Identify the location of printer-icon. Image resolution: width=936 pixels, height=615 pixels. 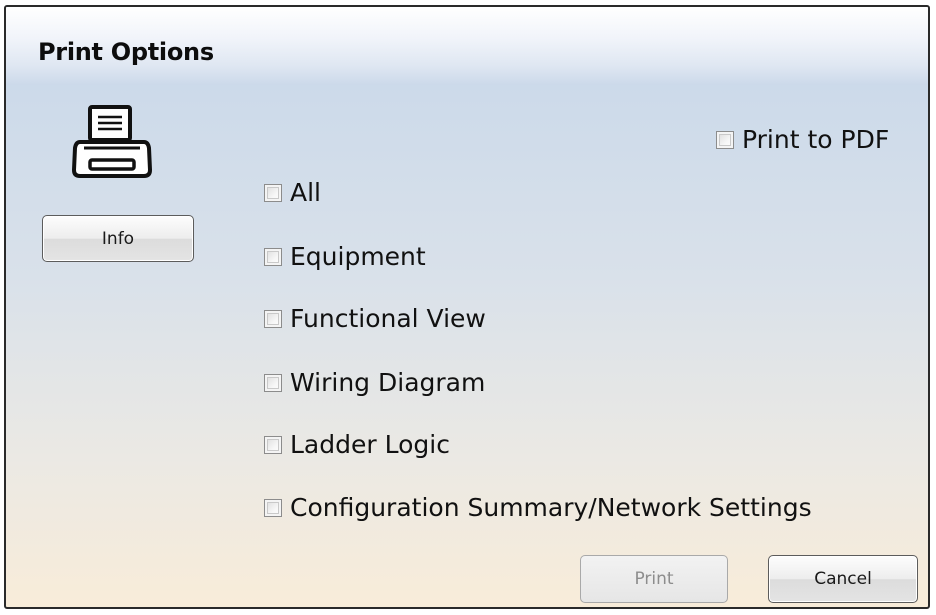
(112, 144).